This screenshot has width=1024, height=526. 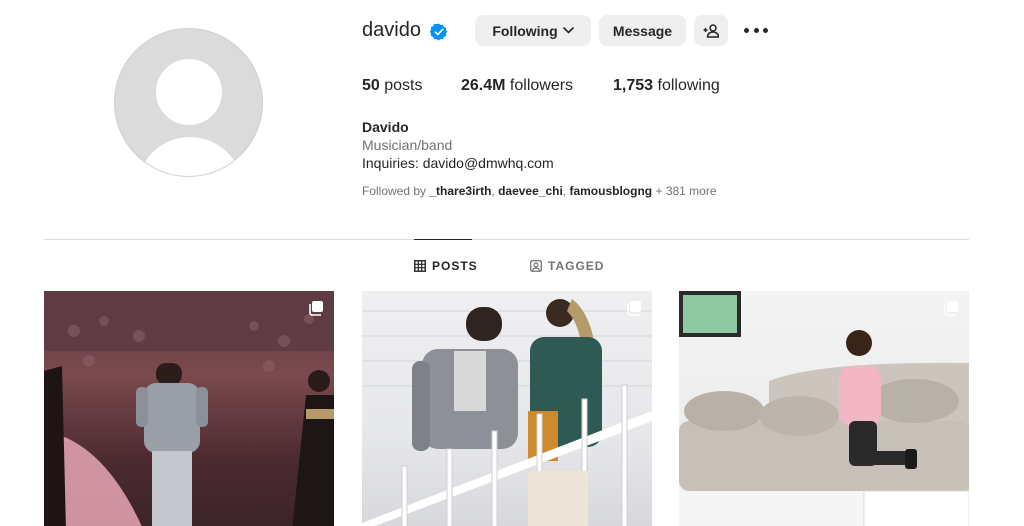 What do you see at coordinates (460, 191) in the screenshot?
I see `followed-by-name: _thare3irth` at bounding box center [460, 191].